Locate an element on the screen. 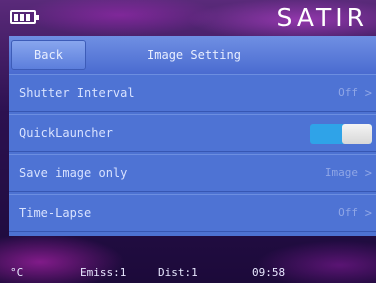  row-label: QuickLauncher is located at coordinates (66, 133).